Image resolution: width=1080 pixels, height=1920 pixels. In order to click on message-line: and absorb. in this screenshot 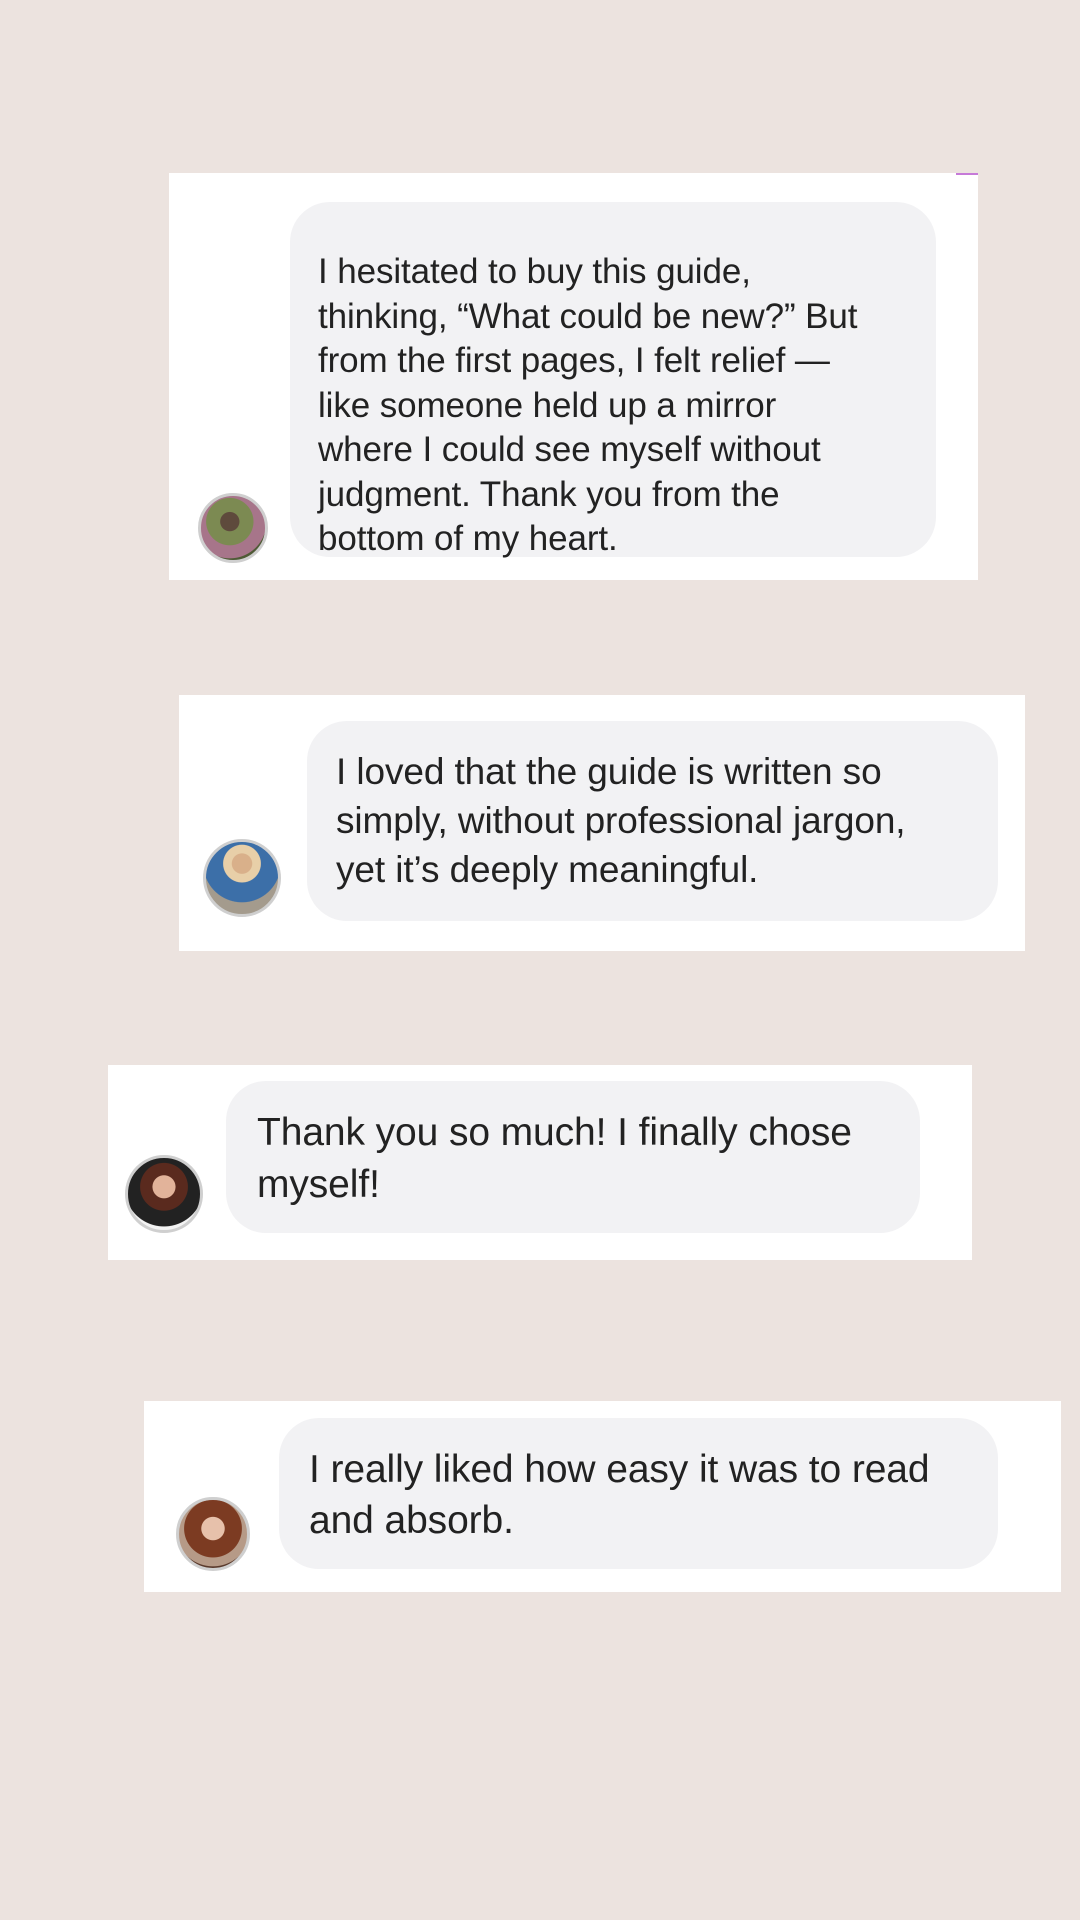, I will do `click(411, 1520)`.